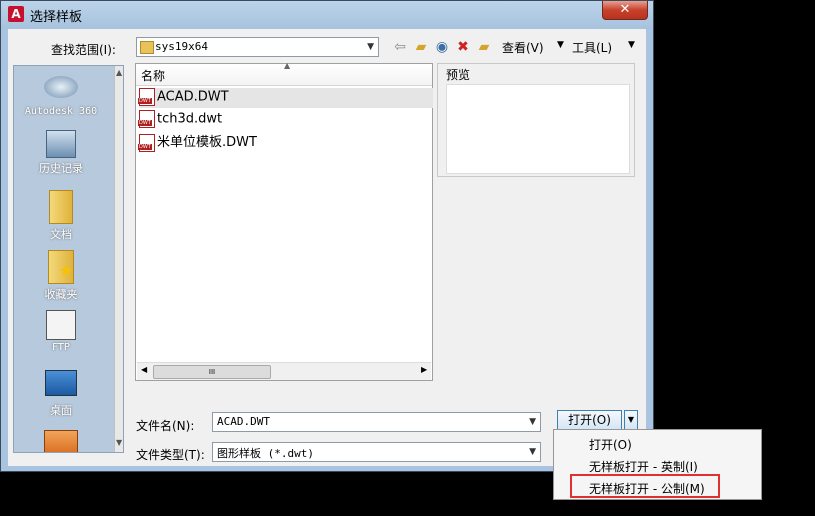 This screenshot has height=516, width=815. I want to click on look-in-value: sys19x64, so click(181, 46).